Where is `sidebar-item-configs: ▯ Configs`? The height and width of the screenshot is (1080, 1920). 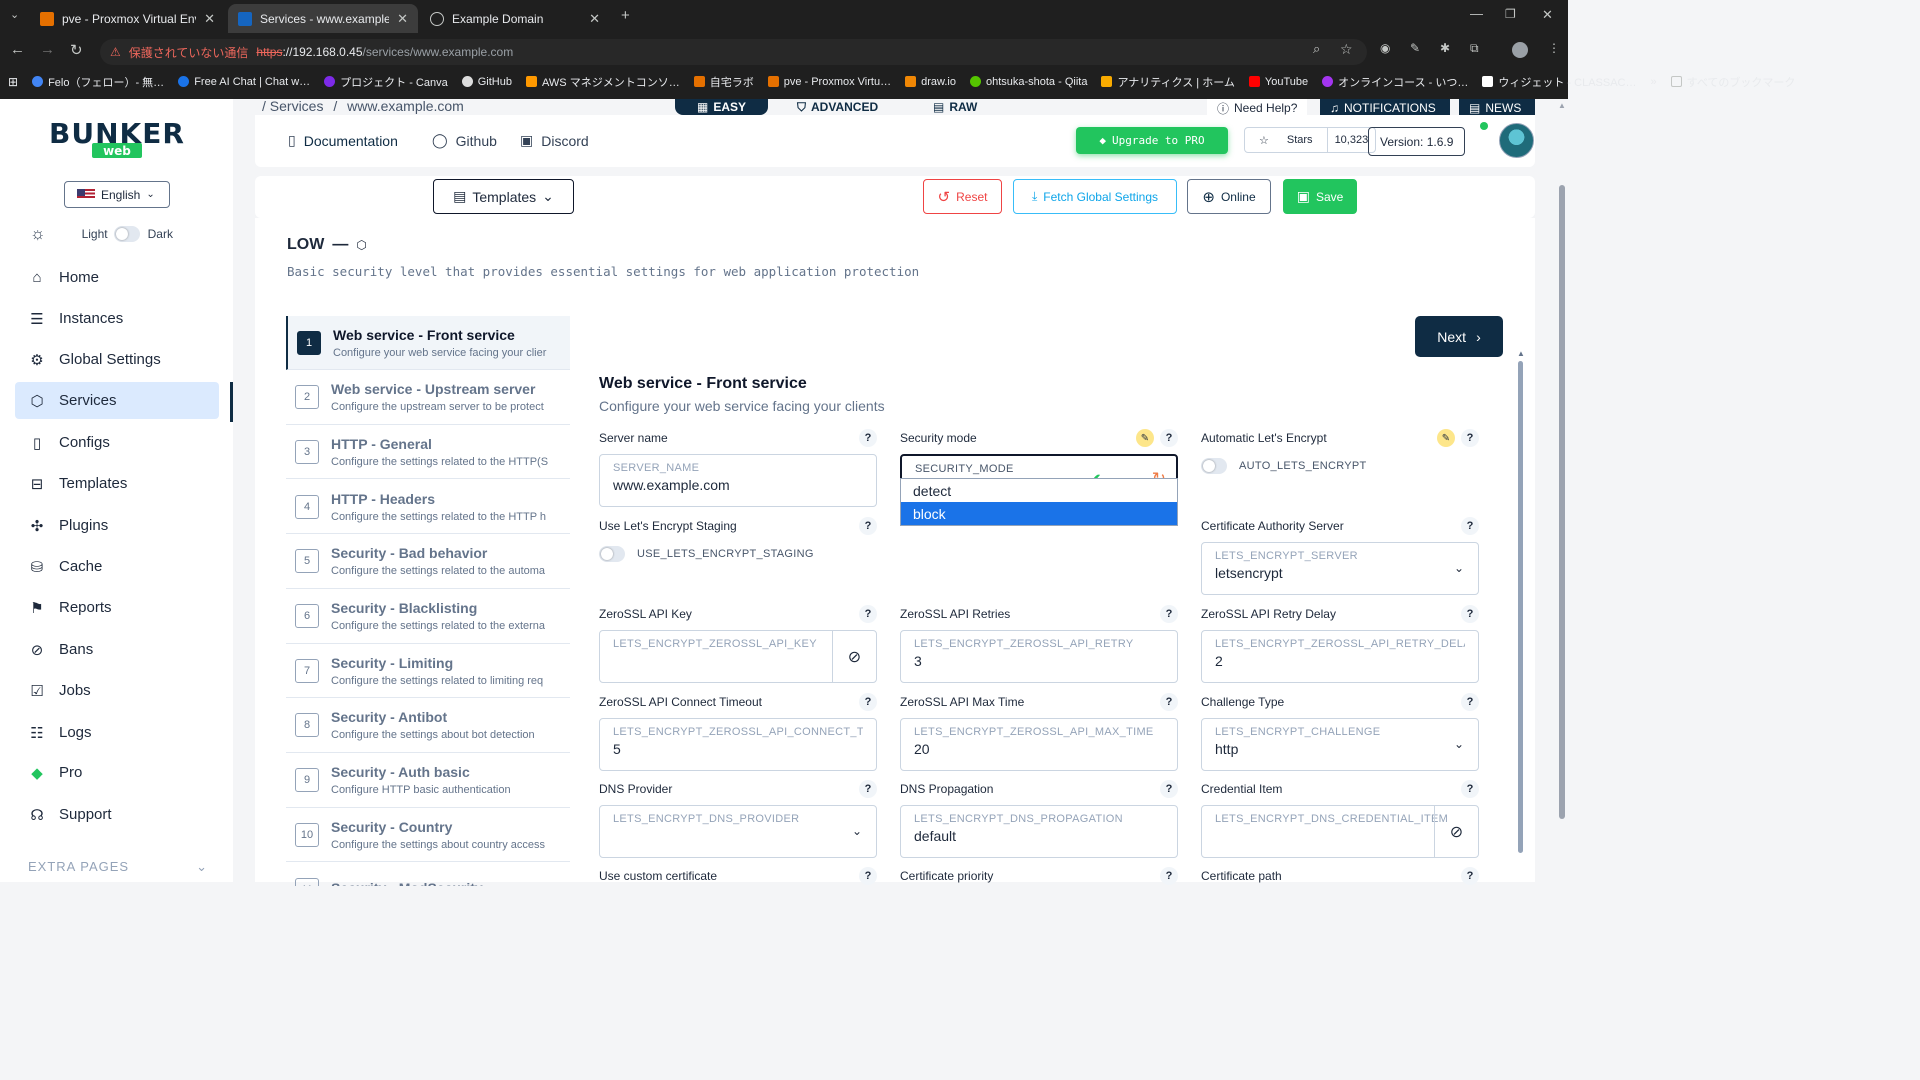 sidebar-item-configs: ▯ Configs is located at coordinates (117, 442).